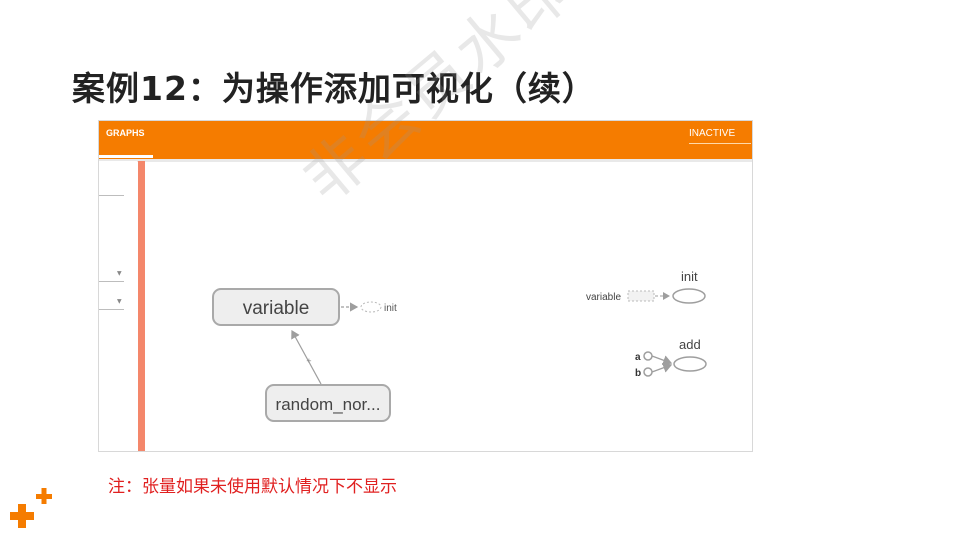 Image resolution: width=960 pixels, height=540 pixels. What do you see at coordinates (31, 508) in the screenshot?
I see `plus-logo-icon` at bounding box center [31, 508].